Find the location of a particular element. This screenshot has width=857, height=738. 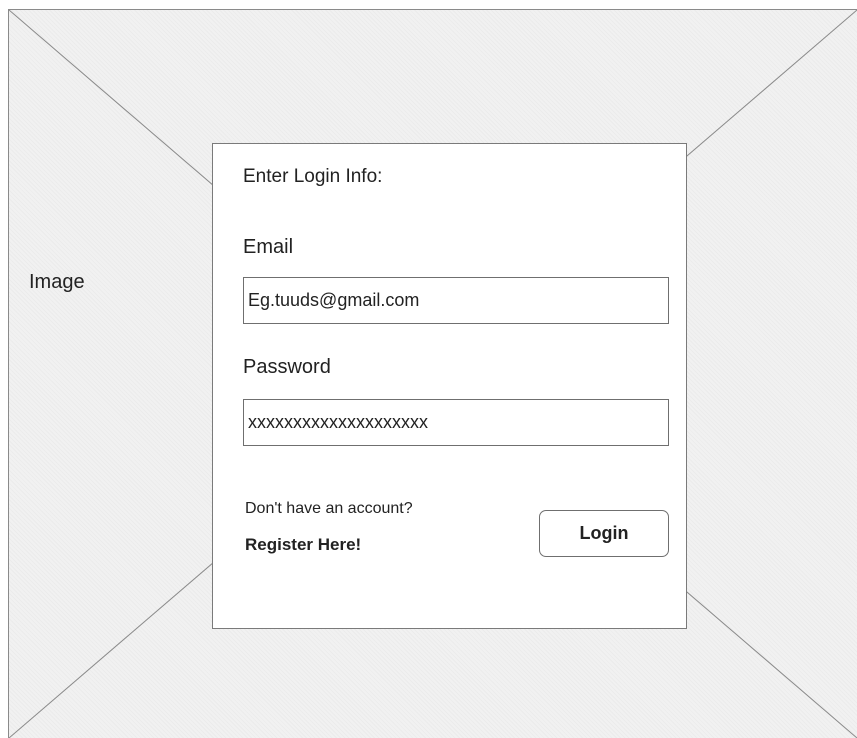

register-link: Register Here! is located at coordinates (303, 545).